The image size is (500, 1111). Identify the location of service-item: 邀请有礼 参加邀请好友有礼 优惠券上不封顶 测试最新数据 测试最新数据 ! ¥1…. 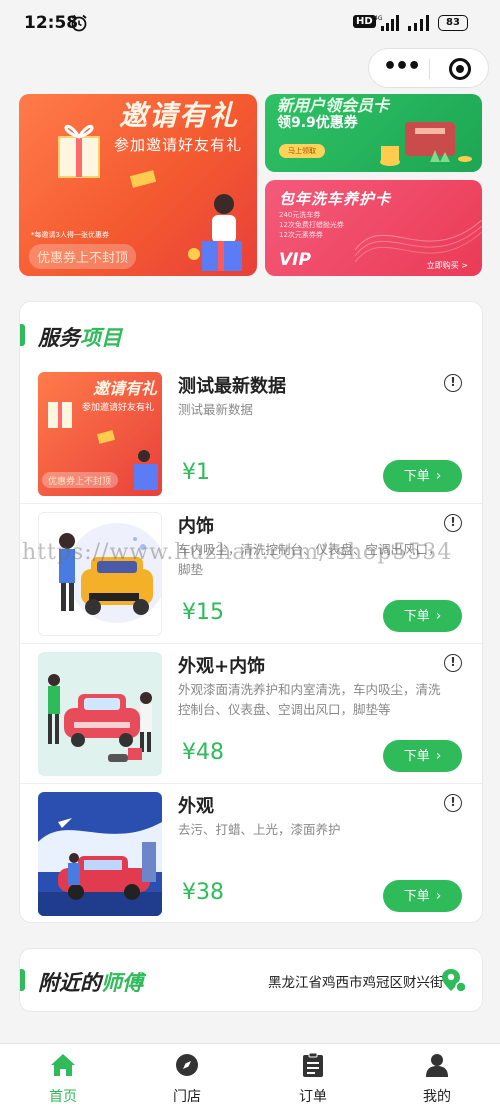
(252, 434).